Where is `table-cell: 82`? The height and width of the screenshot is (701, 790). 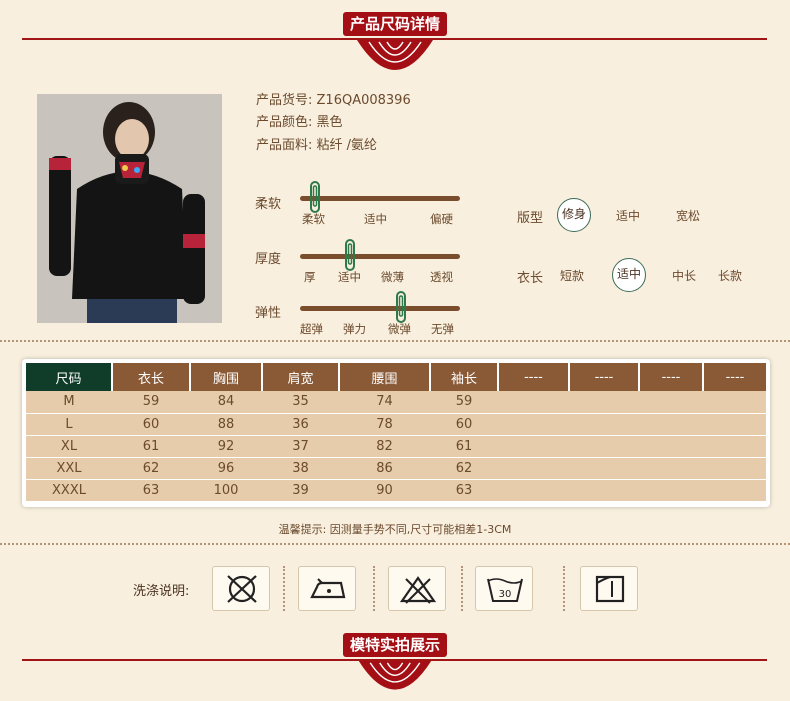 table-cell: 82 is located at coordinates (384, 446).